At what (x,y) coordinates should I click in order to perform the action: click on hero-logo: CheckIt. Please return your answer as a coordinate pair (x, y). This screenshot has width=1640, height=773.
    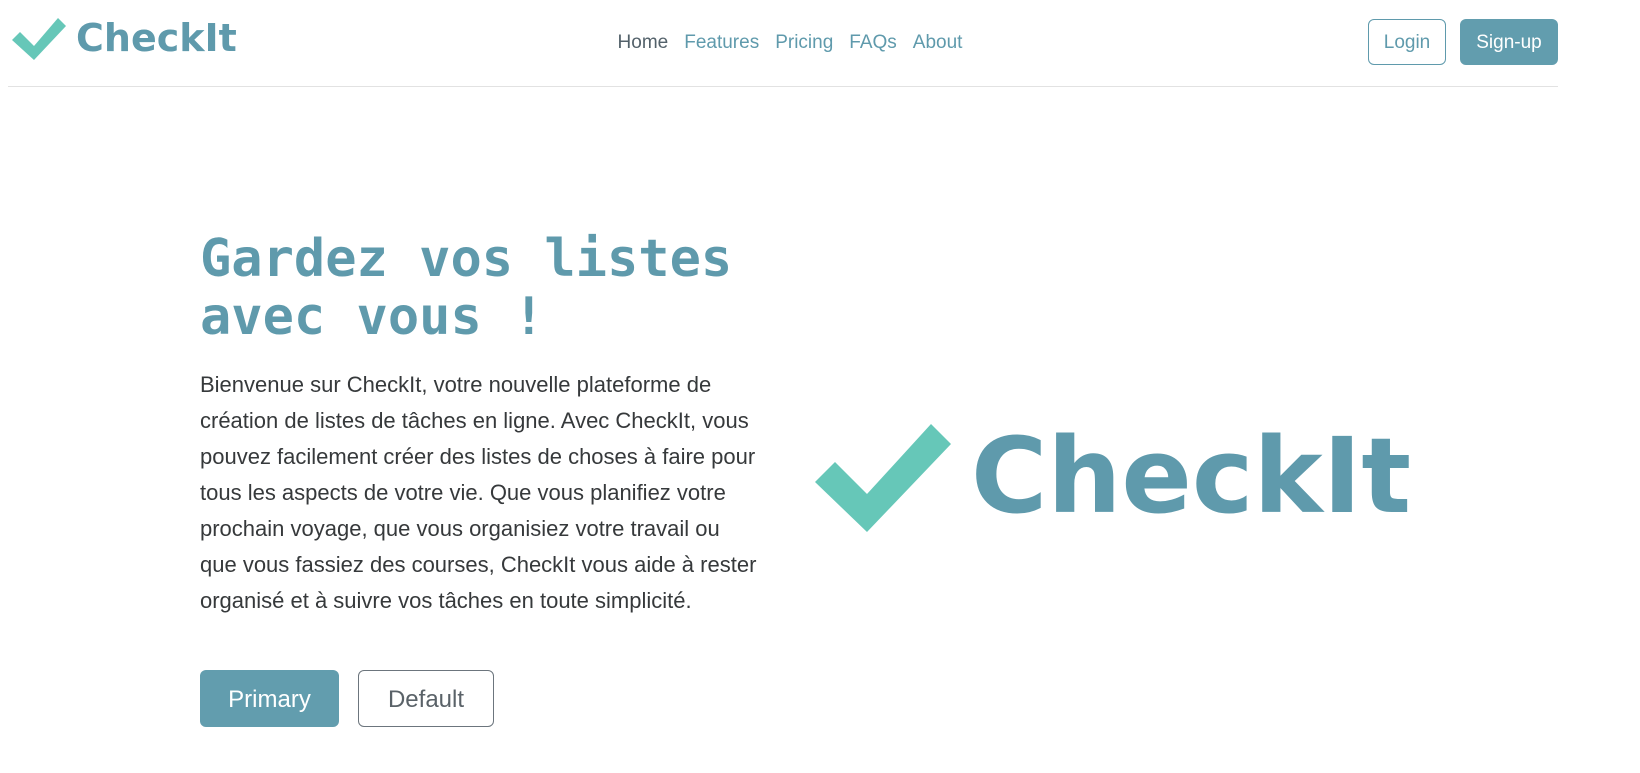
    Looking at the image, I should click on (1113, 476).